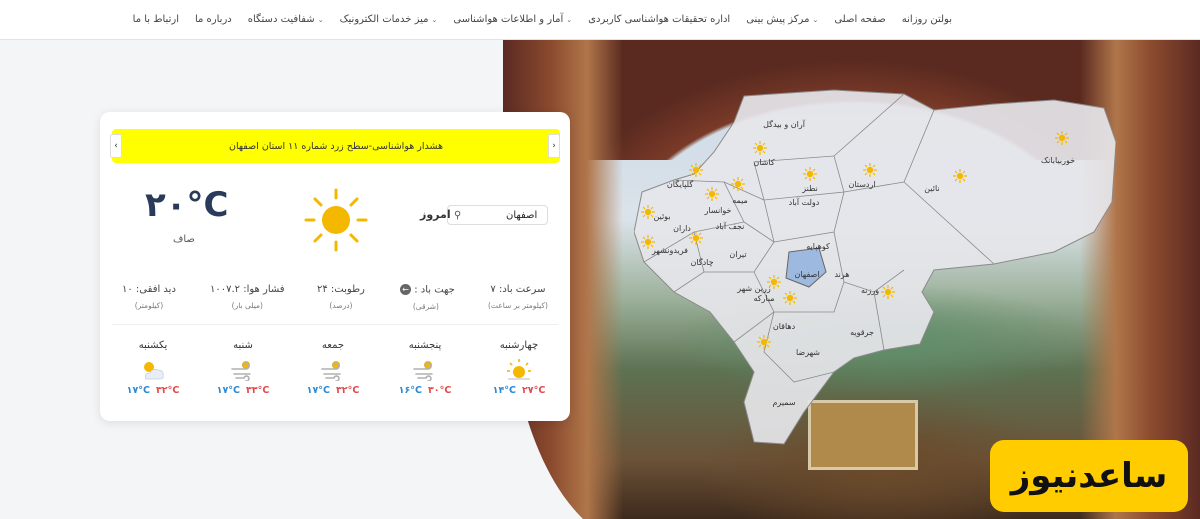 The width and height of the screenshot is (1200, 519). What do you see at coordinates (258, 390) in the screenshot?
I see `forecast-max-temp: ۳۳°C` at bounding box center [258, 390].